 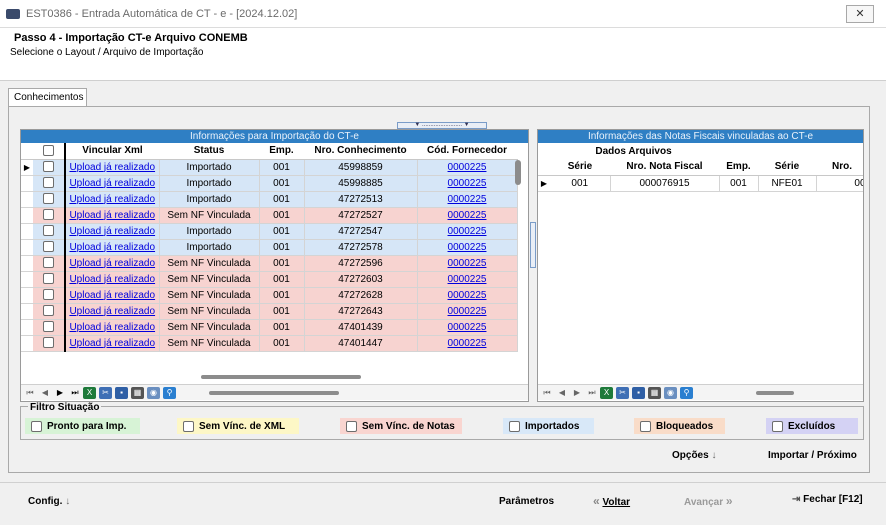 What do you see at coordinates (577, 392) in the screenshot?
I see `next-record-icon: ▶` at bounding box center [577, 392].